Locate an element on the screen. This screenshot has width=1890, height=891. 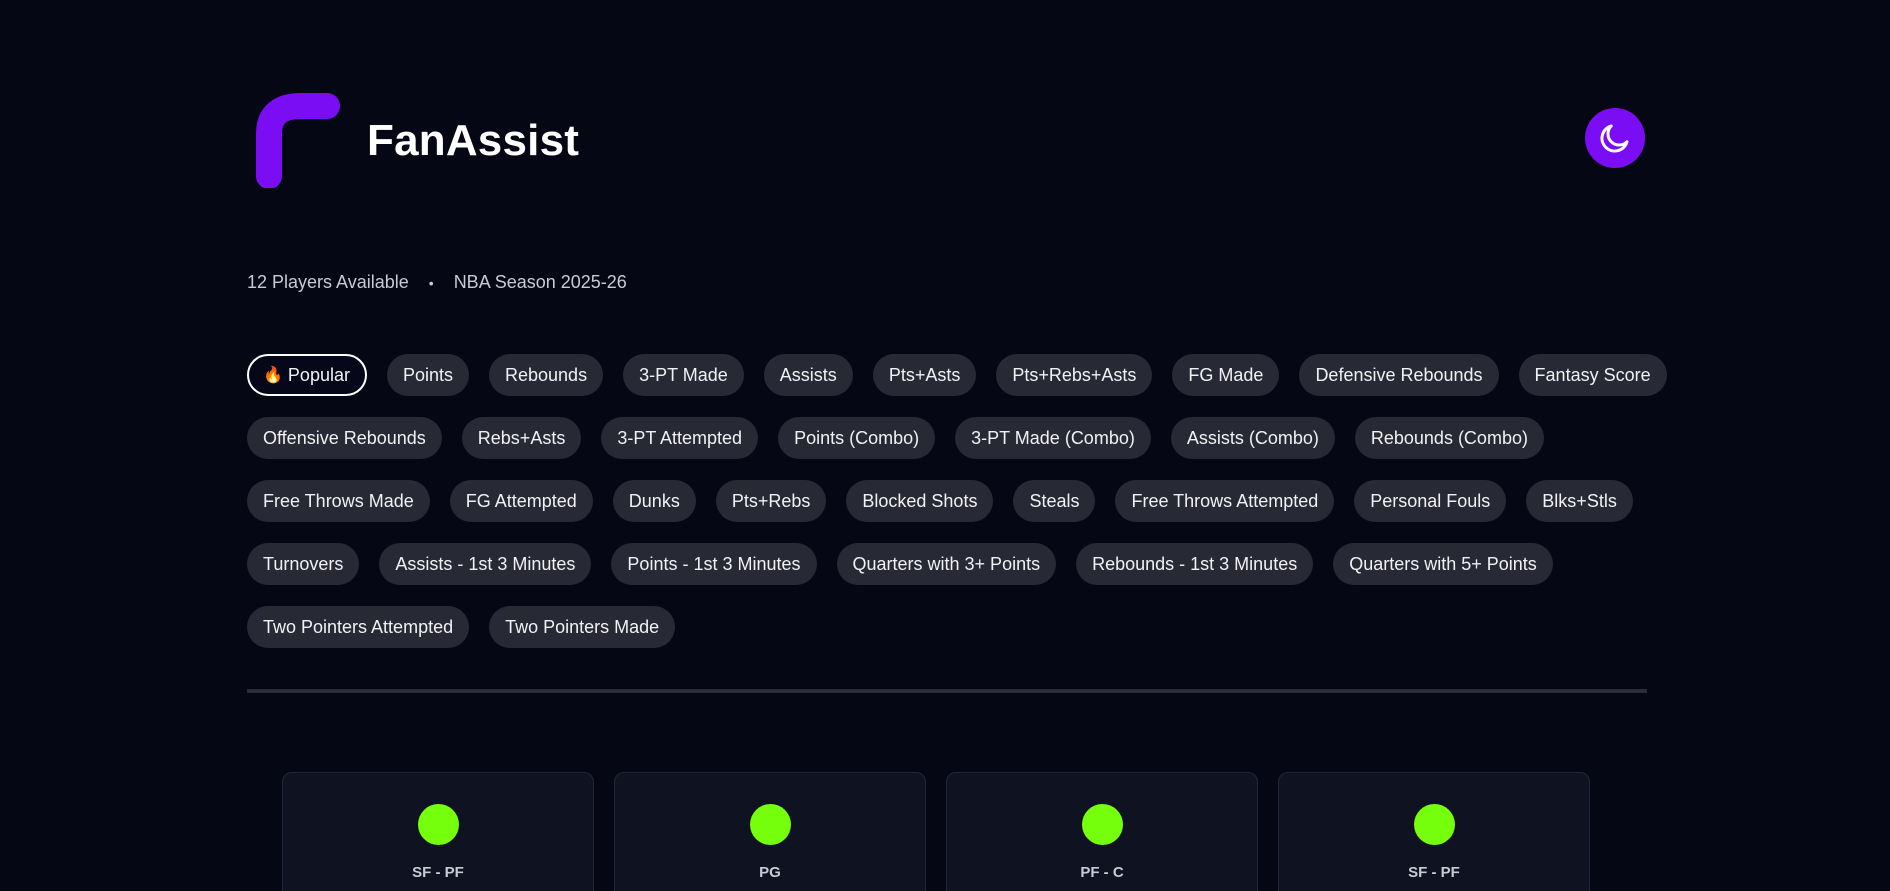
brand-title: FanAssist is located at coordinates (473, 140).